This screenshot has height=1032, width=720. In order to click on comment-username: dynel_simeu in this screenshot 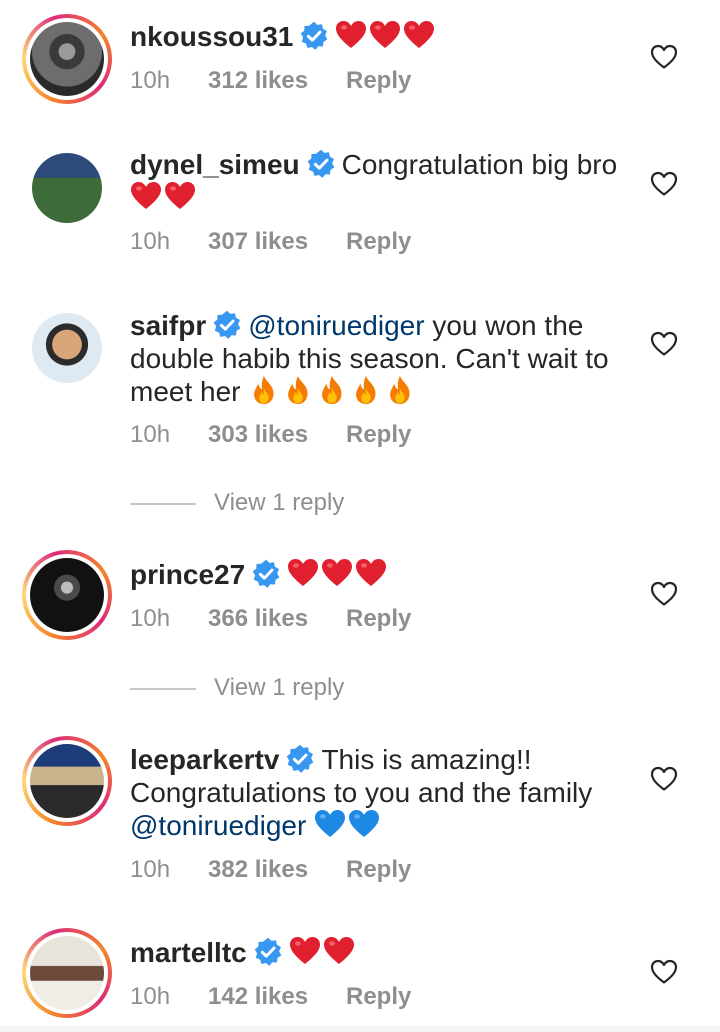, I will do `click(215, 164)`.